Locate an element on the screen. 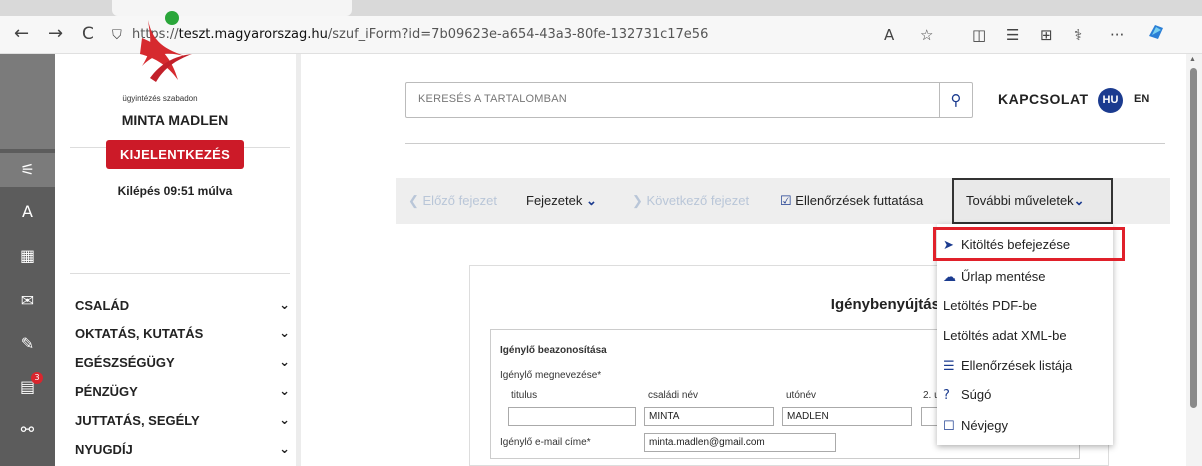  split-screen-icon: ◫ is located at coordinates (979, 35).